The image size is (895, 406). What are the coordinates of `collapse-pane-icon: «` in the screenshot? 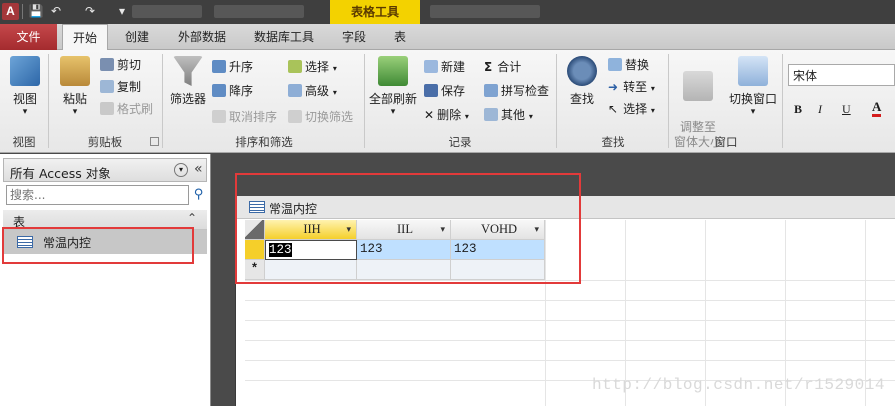 It's located at (198, 169).